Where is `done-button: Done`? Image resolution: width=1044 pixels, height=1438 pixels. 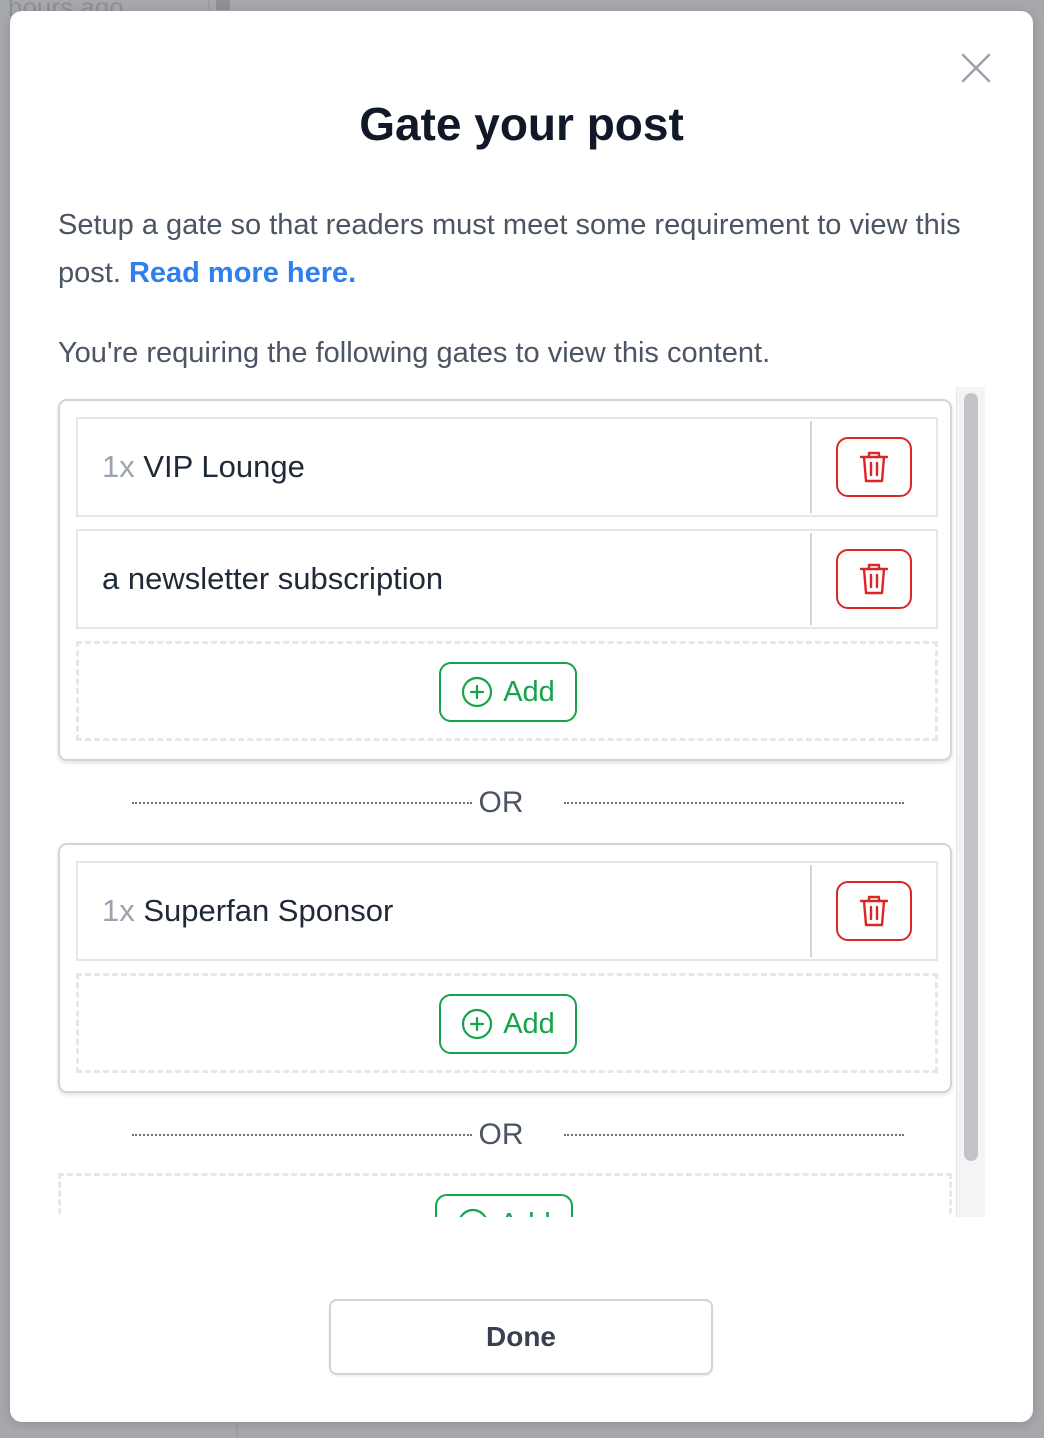 done-button: Done is located at coordinates (521, 1337).